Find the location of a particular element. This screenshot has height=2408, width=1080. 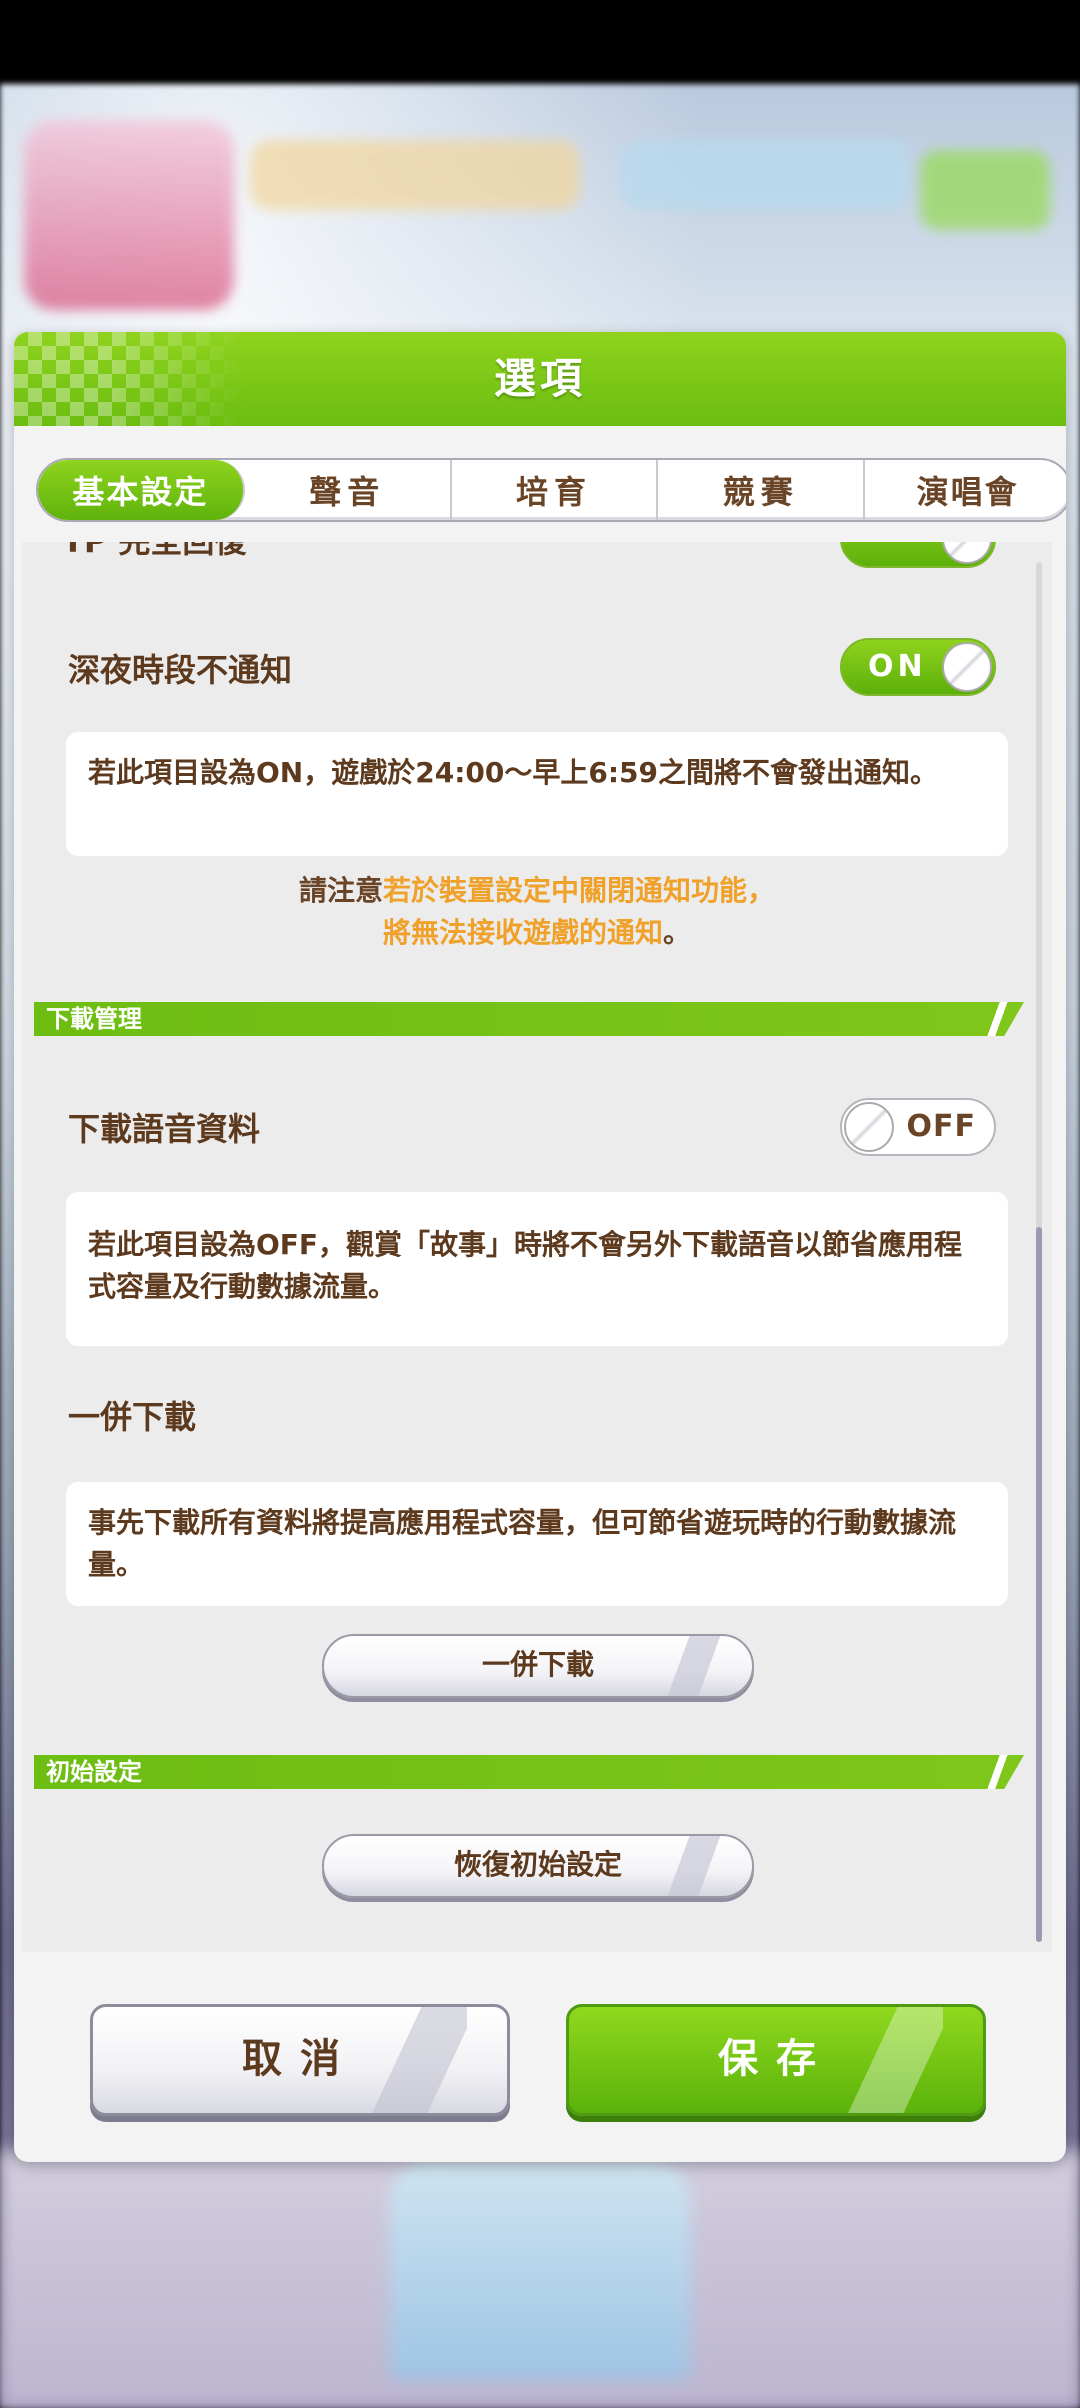

night-notify-label: 深夜時段不通知 is located at coordinates (180, 670).